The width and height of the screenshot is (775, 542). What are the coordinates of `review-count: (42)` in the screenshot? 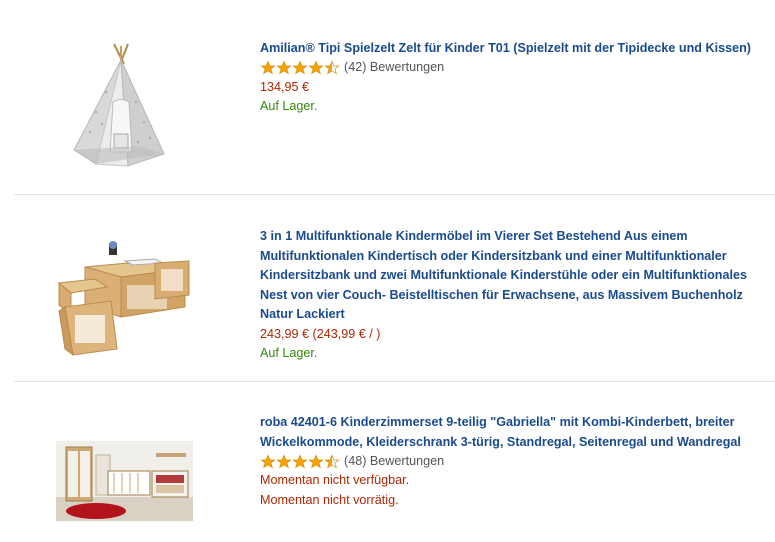 It's located at (355, 68).